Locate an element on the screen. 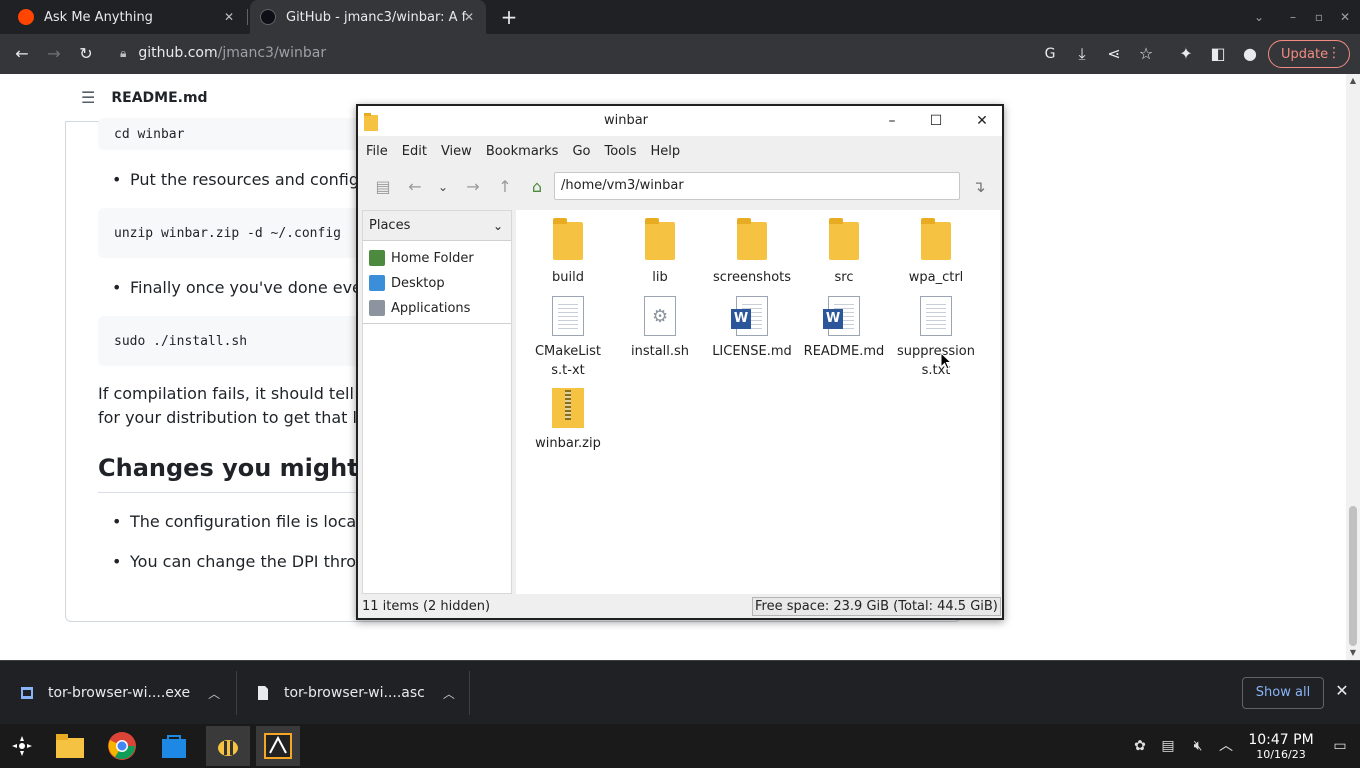  terminal-taskbar-icon is located at coordinates (278, 746).